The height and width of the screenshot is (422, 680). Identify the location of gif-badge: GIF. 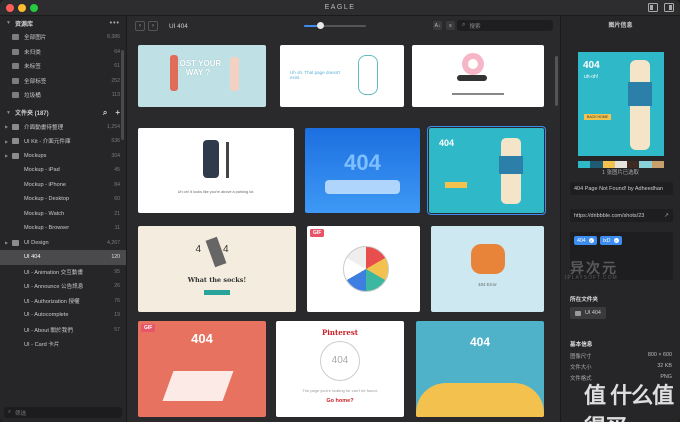
(317, 233).